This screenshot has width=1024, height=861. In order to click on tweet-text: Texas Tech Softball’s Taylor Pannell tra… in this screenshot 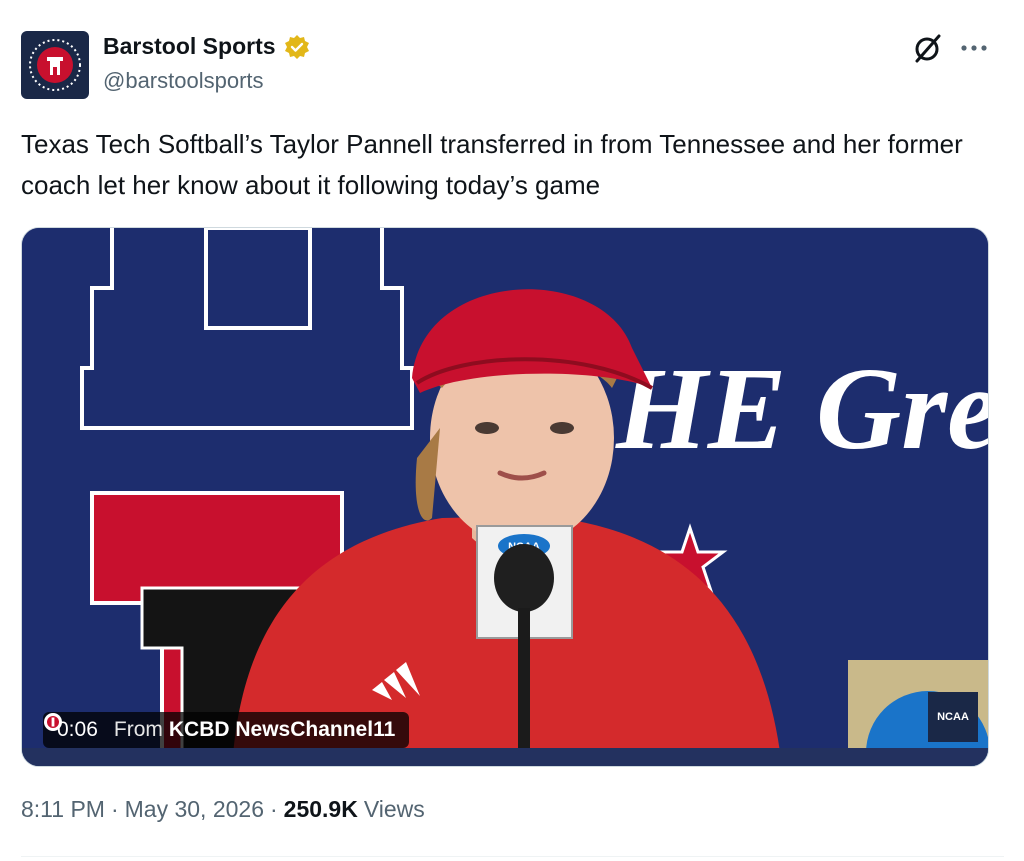, I will do `click(492, 164)`.